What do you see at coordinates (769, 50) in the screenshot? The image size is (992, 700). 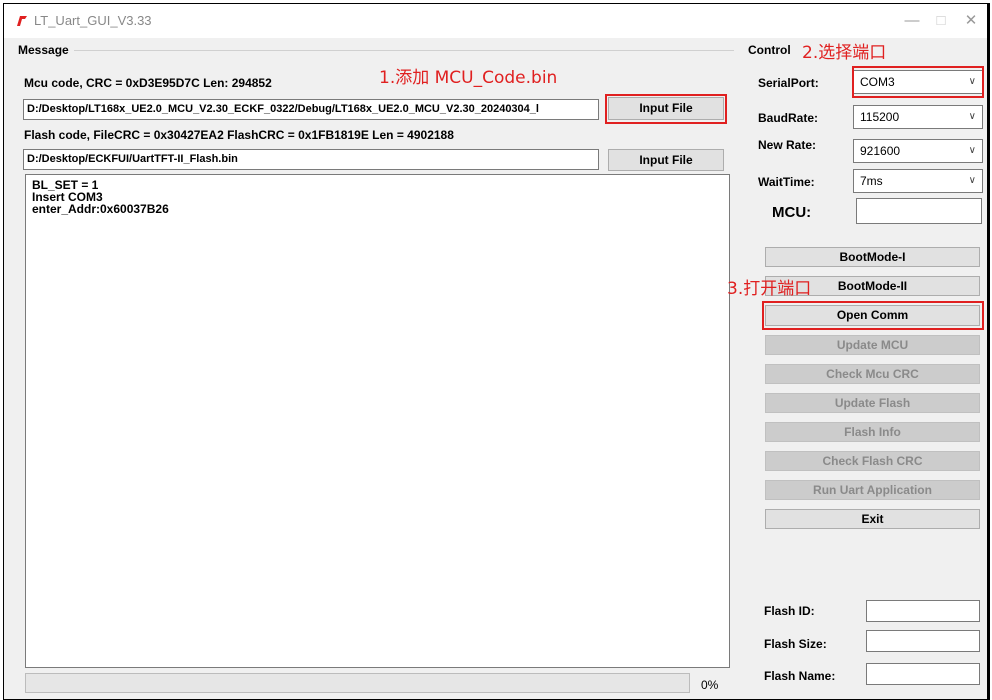 I see `control-group-label: Control` at bounding box center [769, 50].